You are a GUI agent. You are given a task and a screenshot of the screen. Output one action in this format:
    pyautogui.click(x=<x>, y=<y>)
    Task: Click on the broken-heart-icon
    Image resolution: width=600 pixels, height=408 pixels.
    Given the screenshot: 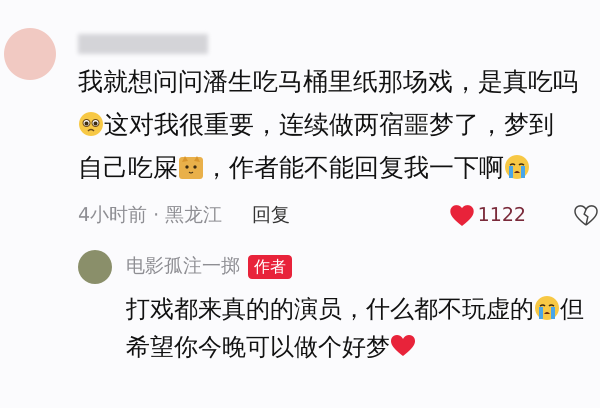 What is the action you would take?
    pyautogui.click(x=586, y=215)
    